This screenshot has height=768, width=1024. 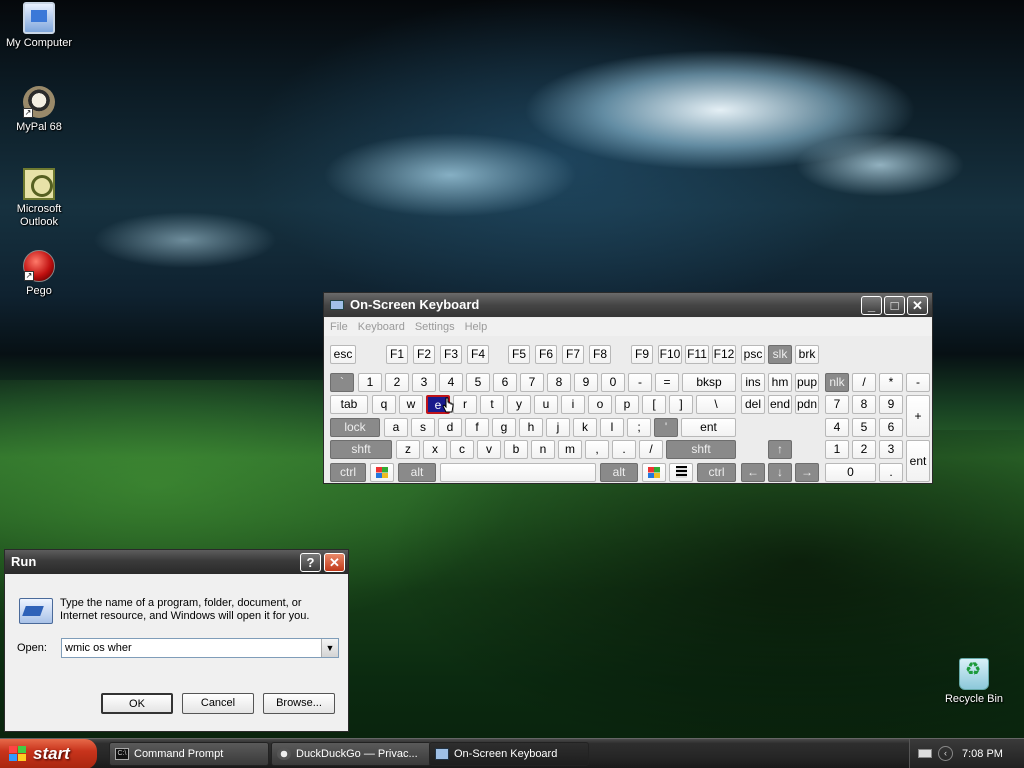 What do you see at coordinates (570, 449) in the screenshot?
I see `key-m: m` at bounding box center [570, 449].